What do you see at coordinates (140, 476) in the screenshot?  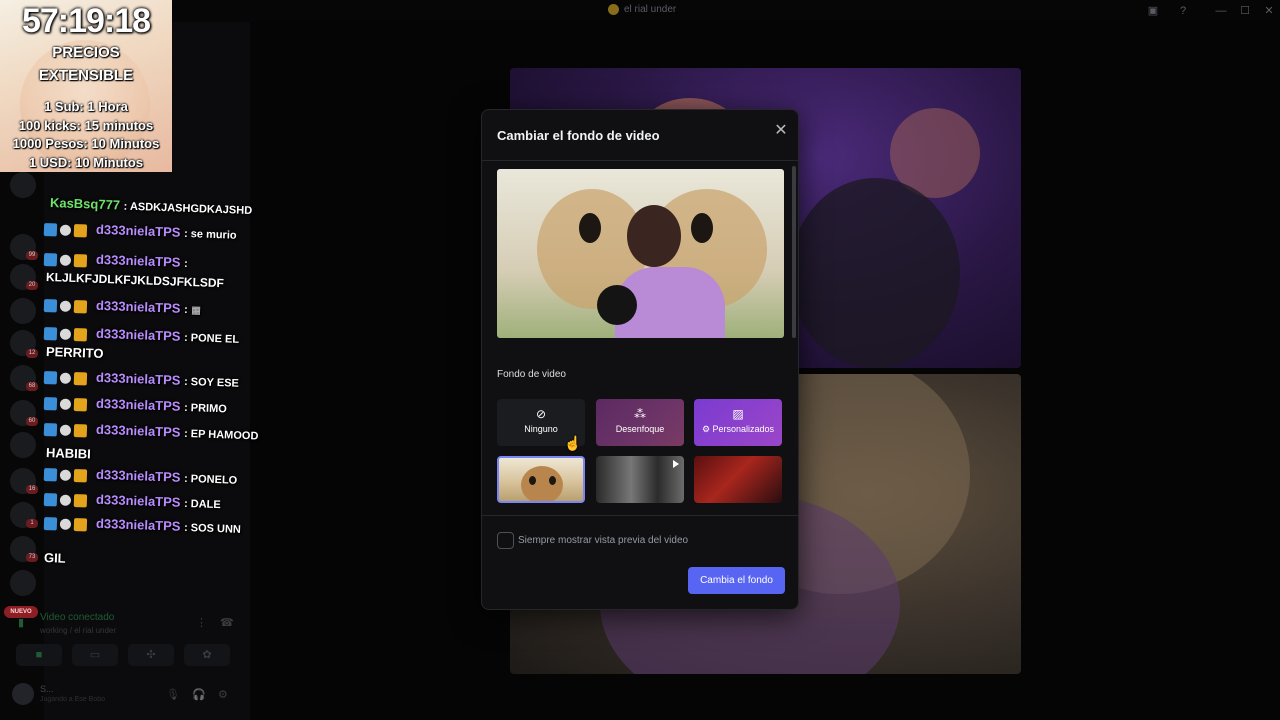 I see `chat-message: d333nielaTPS : PONELO` at bounding box center [140, 476].